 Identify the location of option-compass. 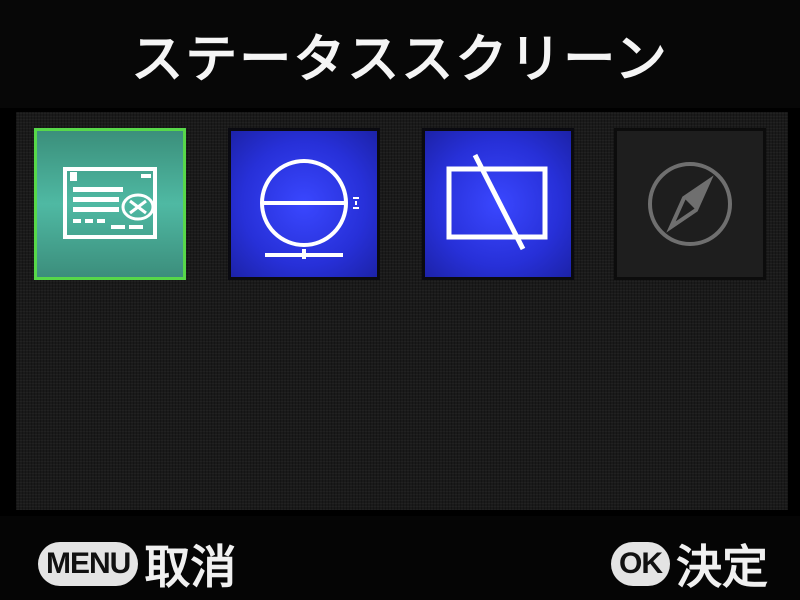
(690, 204).